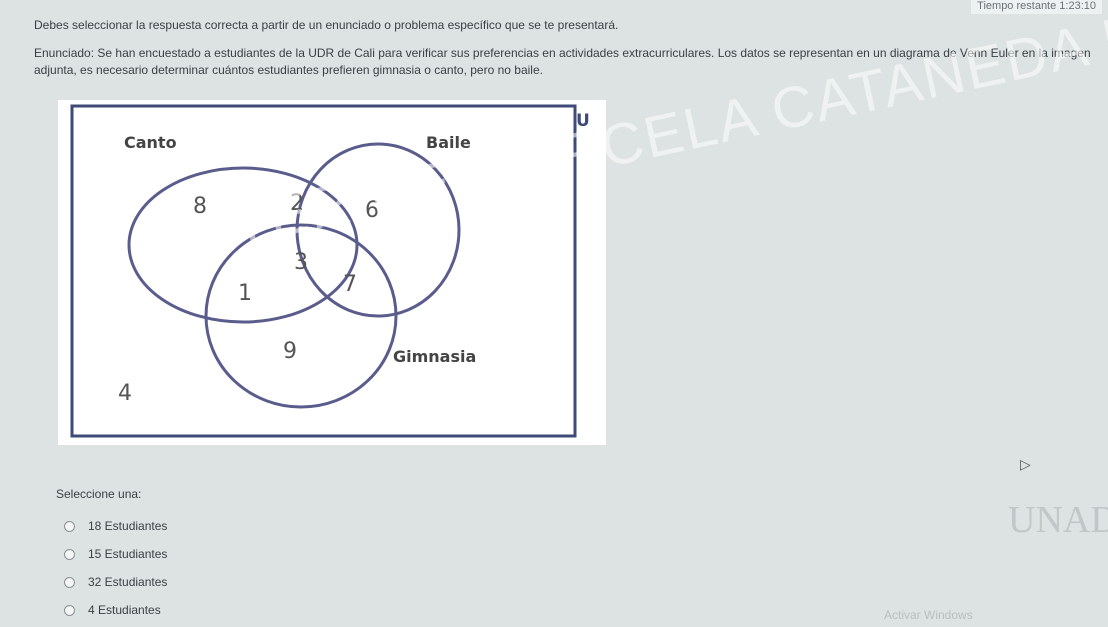 The image size is (1108, 627). Describe the element at coordinates (301, 262) in the screenshot. I see `region-all-three: 3` at that location.